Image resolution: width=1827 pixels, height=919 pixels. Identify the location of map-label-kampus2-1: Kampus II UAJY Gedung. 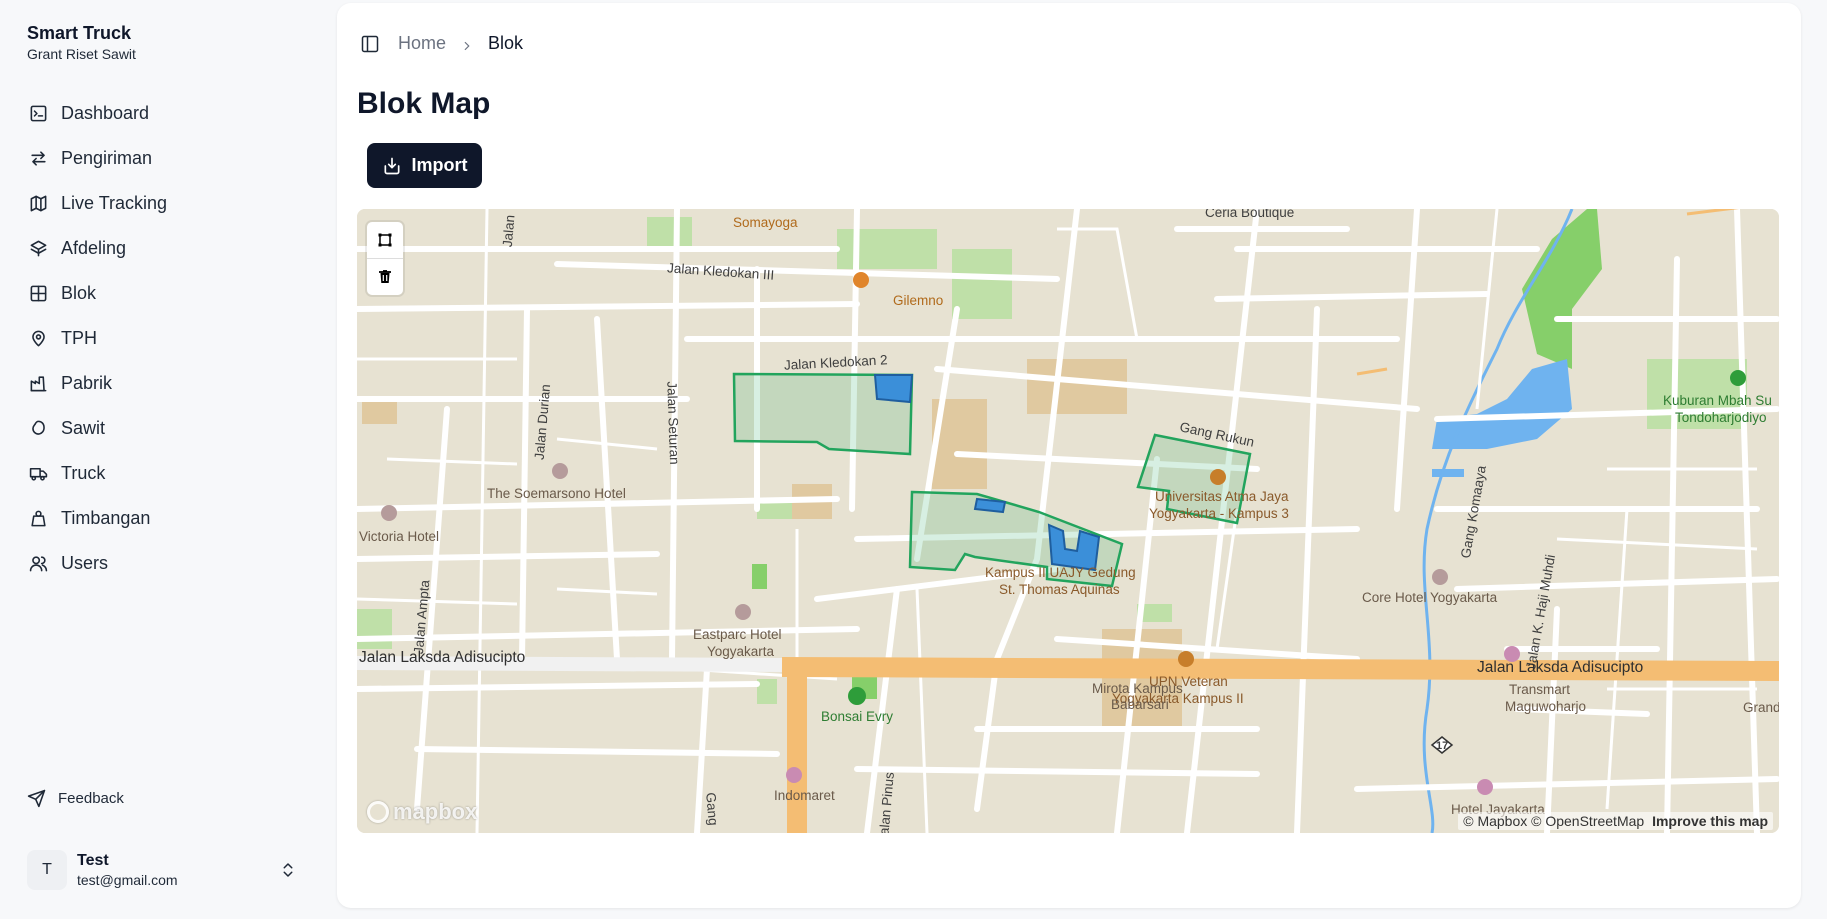
(1060, 572).